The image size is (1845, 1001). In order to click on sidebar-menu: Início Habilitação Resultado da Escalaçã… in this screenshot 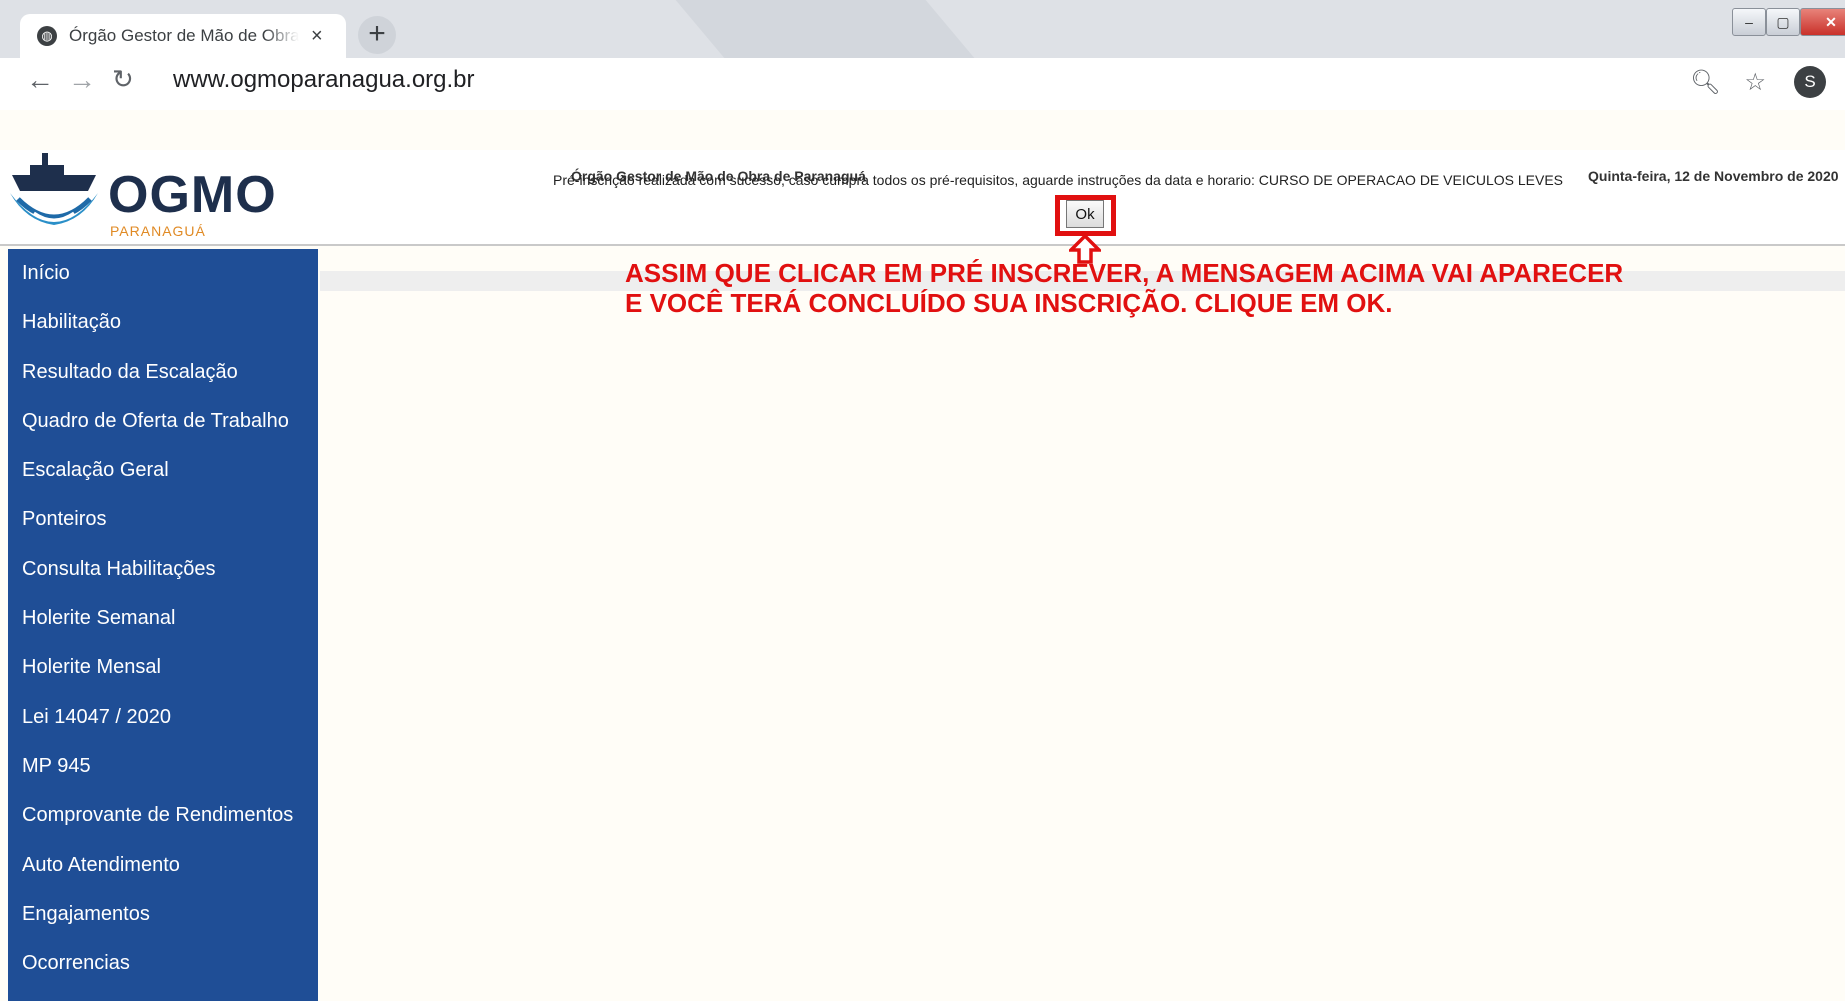, I will do `click(163, 625)`.